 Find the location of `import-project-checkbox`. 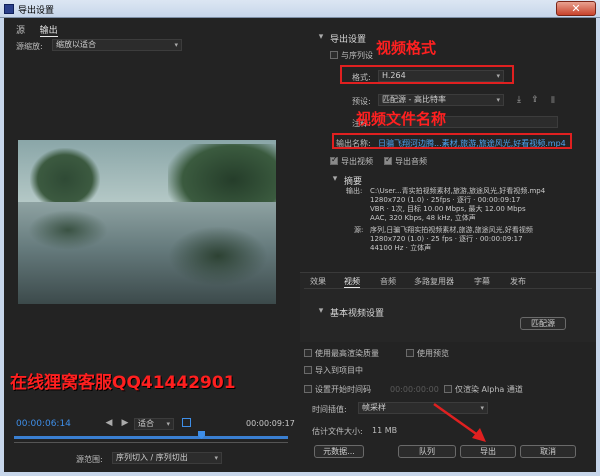

import-project-checkbox is located at coordinates (308, 369).